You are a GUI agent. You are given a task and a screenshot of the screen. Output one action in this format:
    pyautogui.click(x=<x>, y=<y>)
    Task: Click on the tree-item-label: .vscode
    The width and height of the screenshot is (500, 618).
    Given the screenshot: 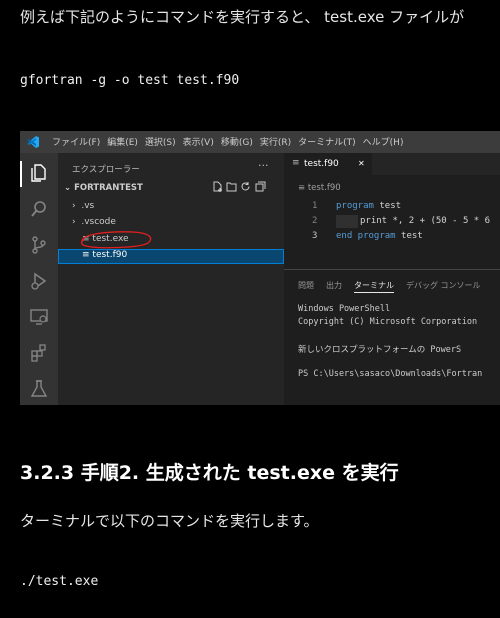 What is the action you would take?
    pyautogui.click(x=98, y=222)
    